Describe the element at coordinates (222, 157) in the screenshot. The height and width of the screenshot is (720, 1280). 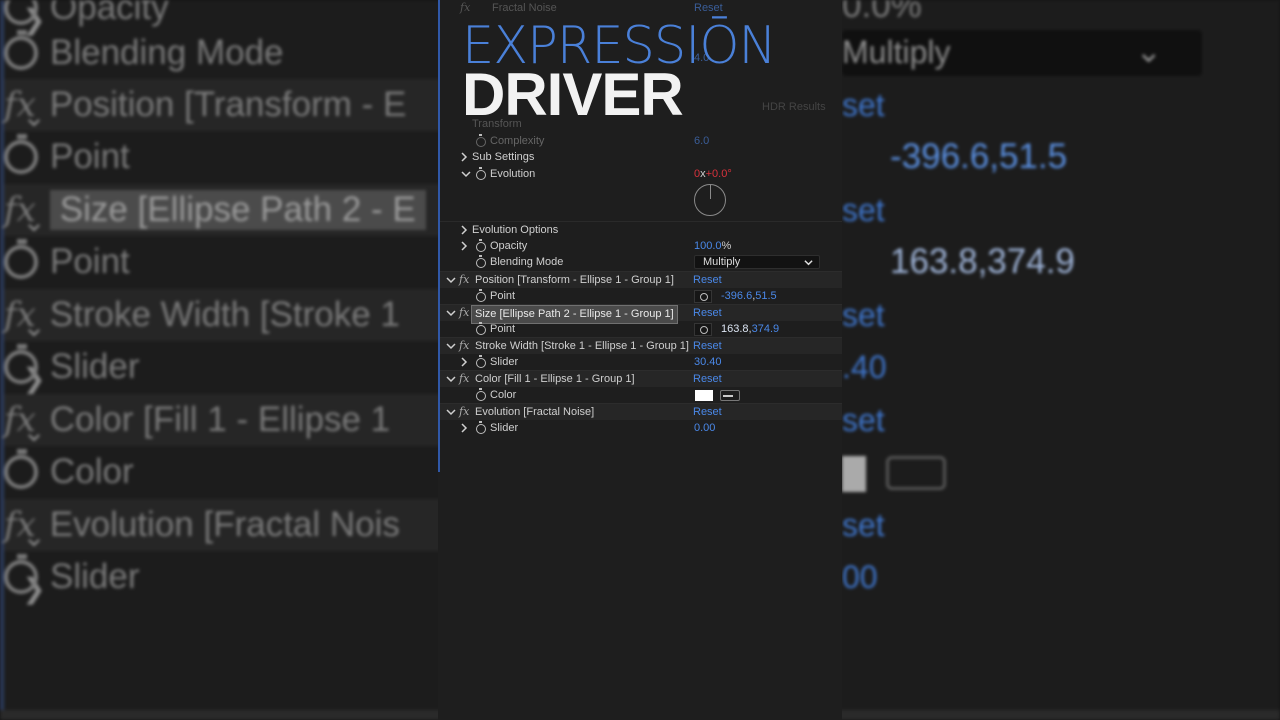
I see `bg-row-point: Point` at that location.